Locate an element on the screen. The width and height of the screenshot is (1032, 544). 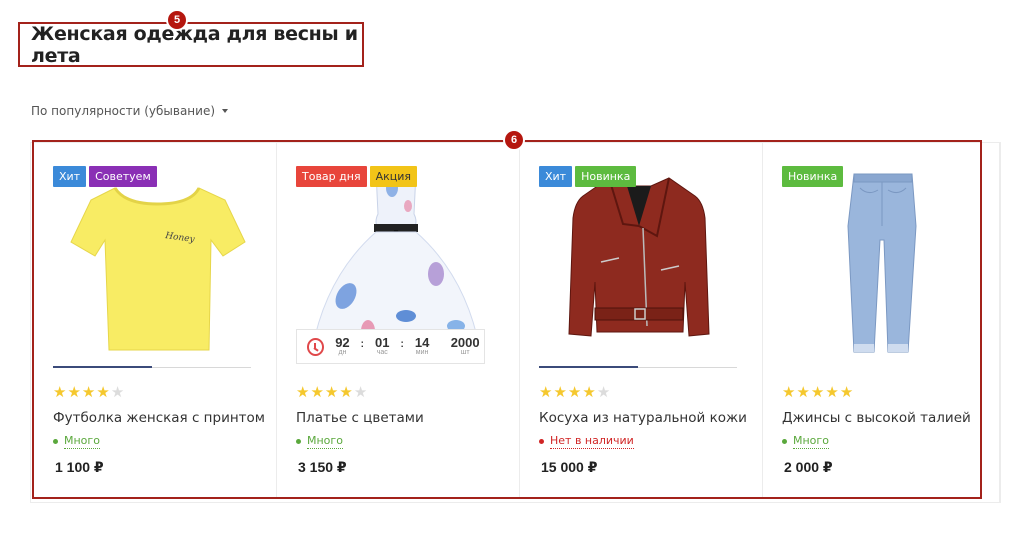
sort-dropdown: По популярности (убывание) is located at coordinates (130, 111).